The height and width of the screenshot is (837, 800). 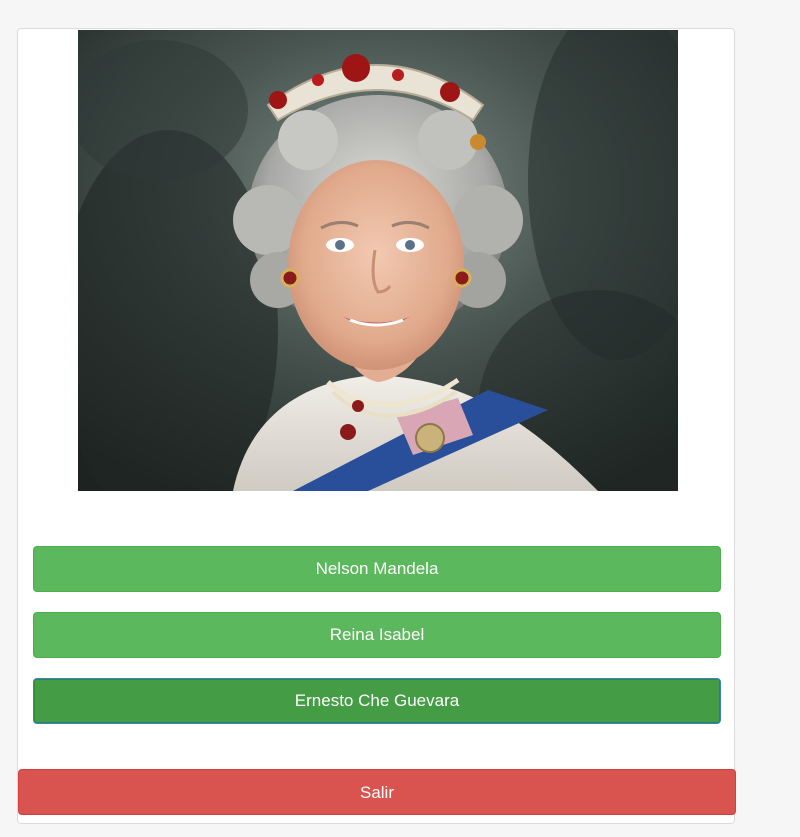 What do you see at coordinates (377, 569) in the screenshot?
I see `answer-option-nelson-mandela: Nelson Mandela` at bounding box center [377, 569].